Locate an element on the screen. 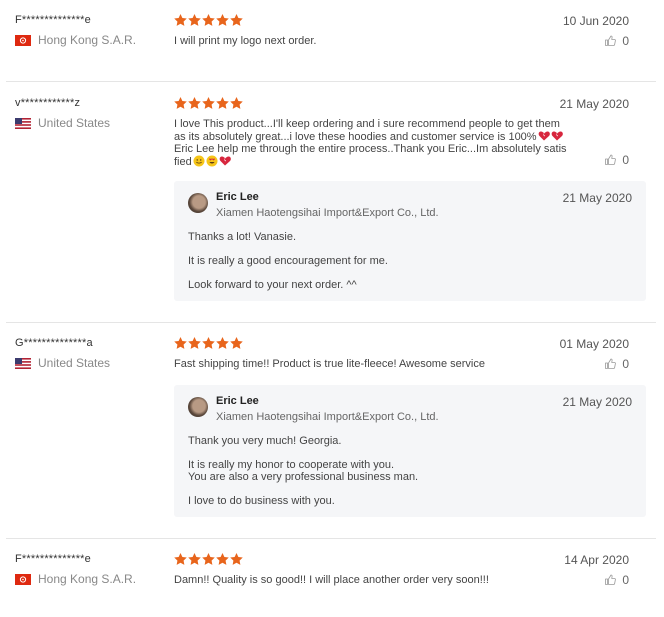 This screenshot has height=617, width=664. review-comment: I will print my logo next order. is located at coordinates (245, 41).